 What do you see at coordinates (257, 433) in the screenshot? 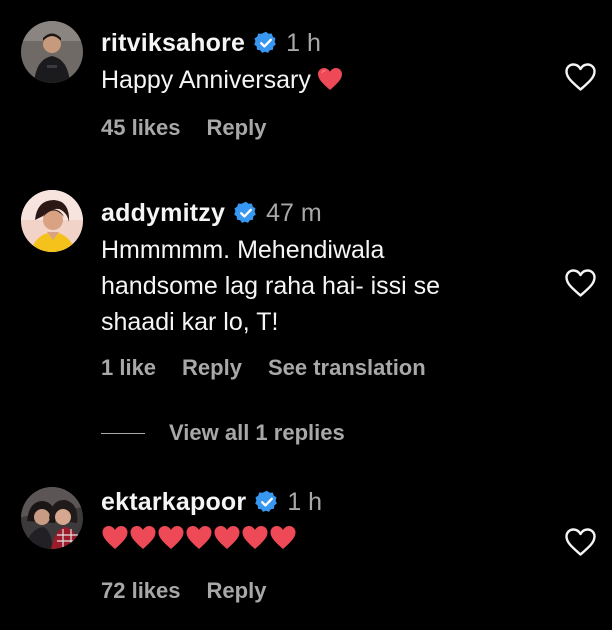
I see `view-replies-label: View all 1 replies` at bounding box center [257, 433].